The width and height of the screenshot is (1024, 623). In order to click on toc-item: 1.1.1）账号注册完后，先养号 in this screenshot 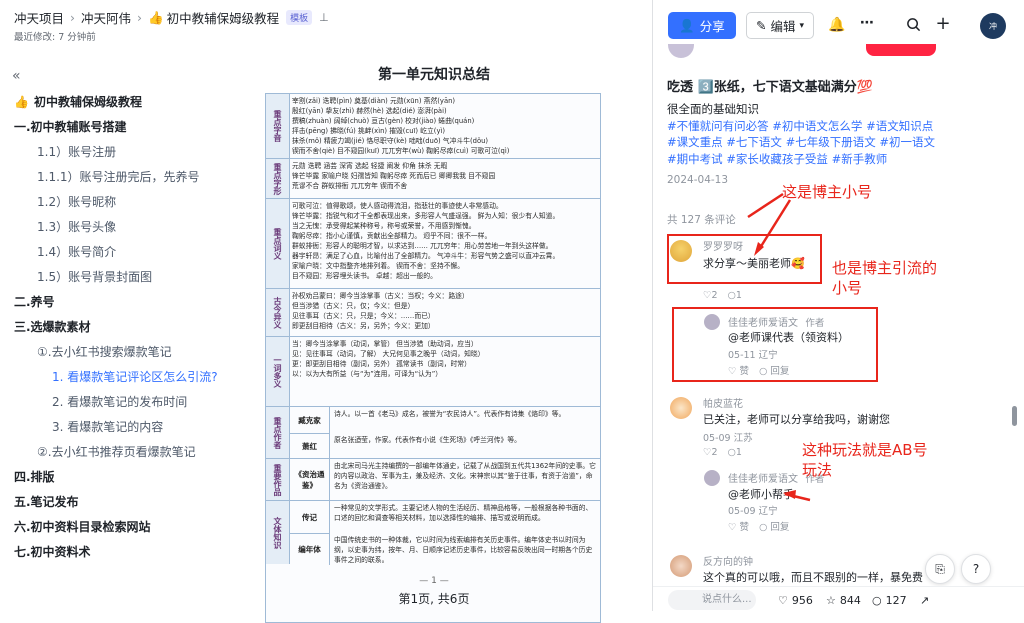, I will do `click(124, 177)`.